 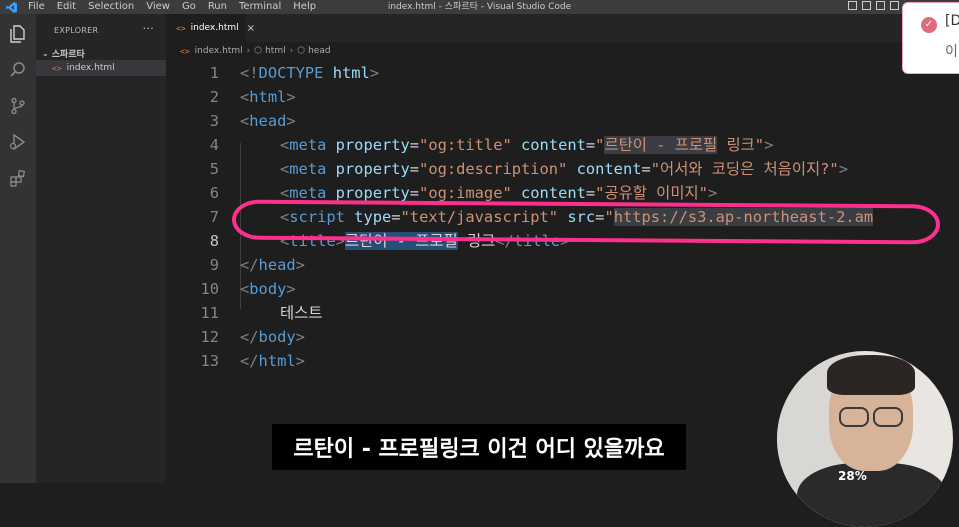 I want to click on extensions-icon, so click(x=18, y=178).